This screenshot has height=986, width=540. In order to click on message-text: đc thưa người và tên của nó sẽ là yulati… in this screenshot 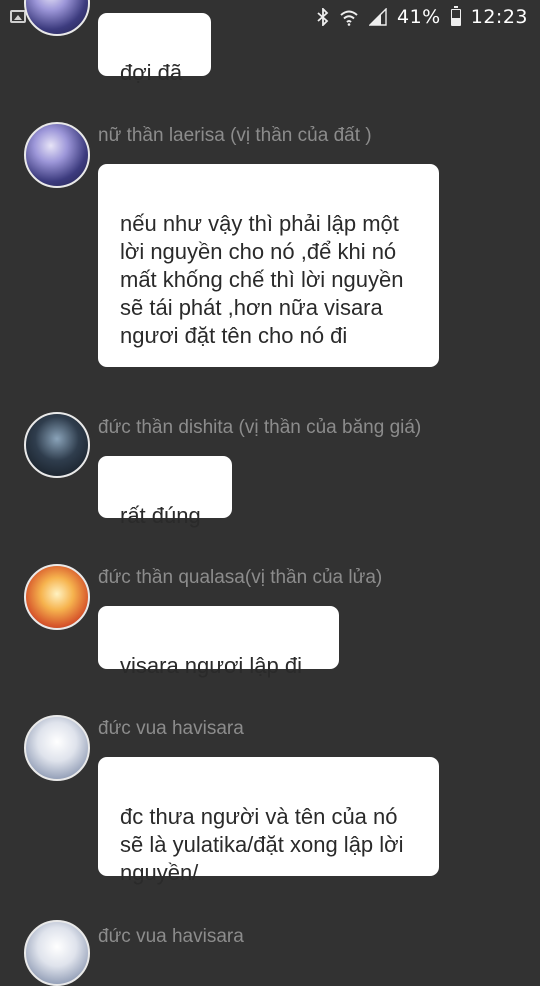, I will do `click(262, 844)`.